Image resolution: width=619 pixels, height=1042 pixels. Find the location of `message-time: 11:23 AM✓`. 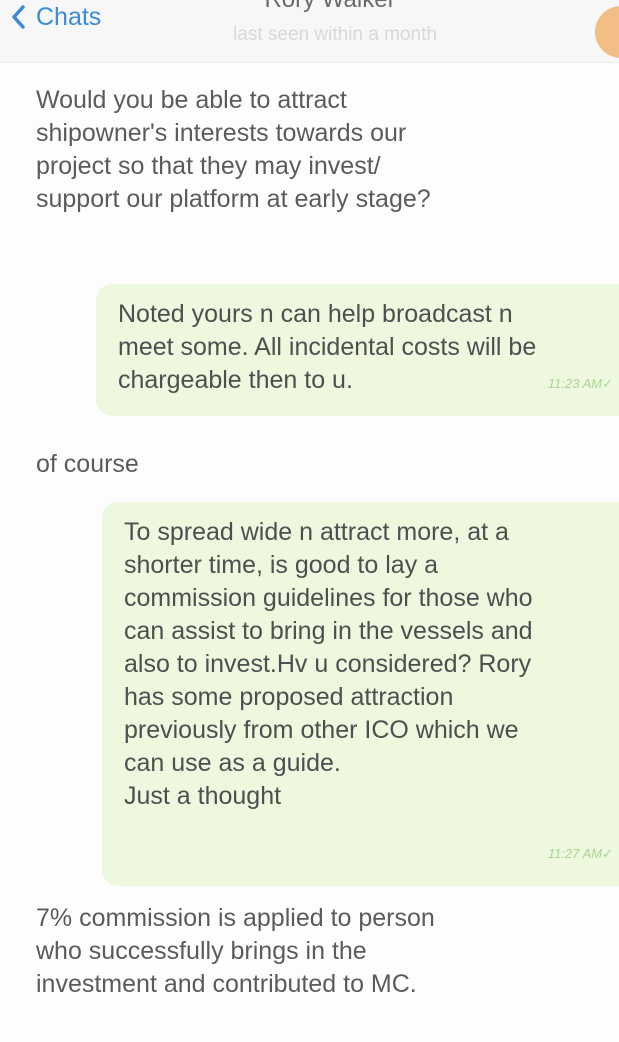

message-time: 11:23 AM✓ is located at coordinates (580, 383).